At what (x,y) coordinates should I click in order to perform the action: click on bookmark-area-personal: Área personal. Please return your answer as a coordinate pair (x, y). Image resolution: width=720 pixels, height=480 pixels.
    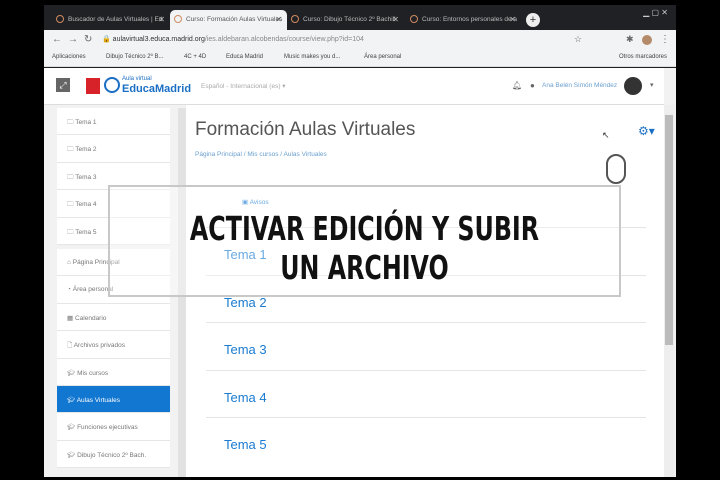
    Looking at the image, I should click on (382, 57).